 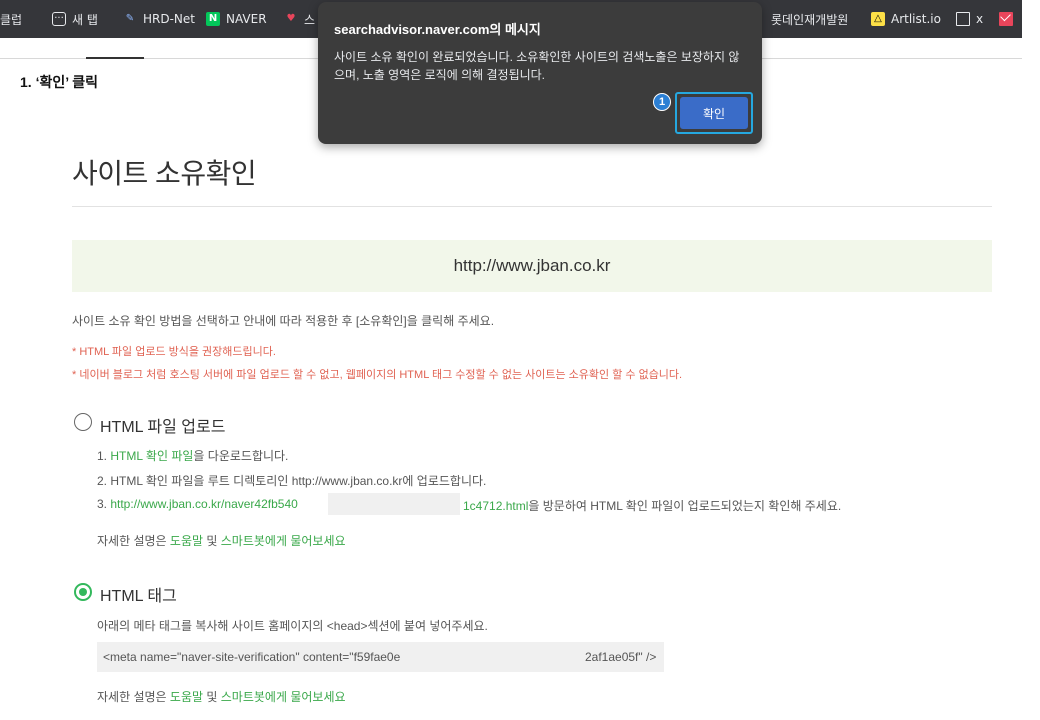 I want to click on bookmark-mail, so click(x=1006, y=19).